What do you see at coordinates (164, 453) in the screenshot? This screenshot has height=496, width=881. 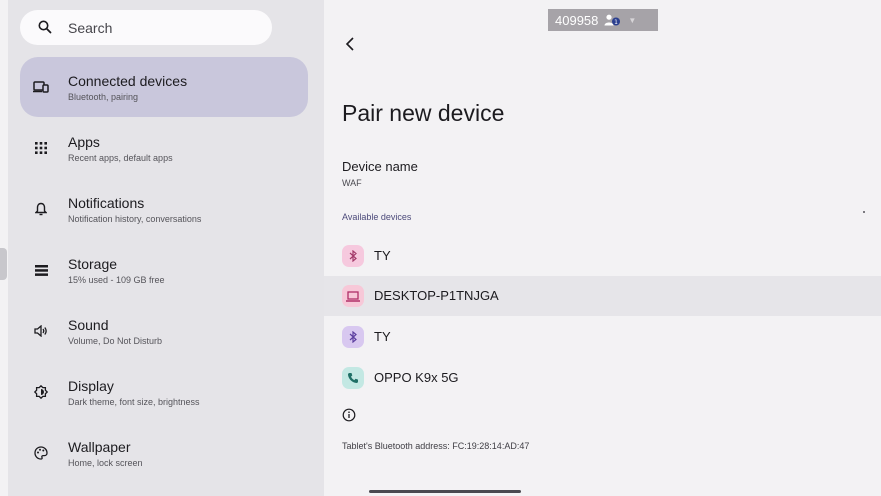 I see `nav-item-wallpaper: Wallpaper Home, lock screen` at bounding box center [164, 453].